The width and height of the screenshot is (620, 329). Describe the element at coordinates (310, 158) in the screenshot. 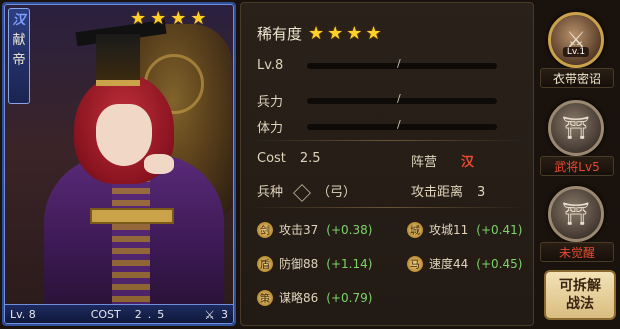

I see `cost-info-value: 2.5` at that location.